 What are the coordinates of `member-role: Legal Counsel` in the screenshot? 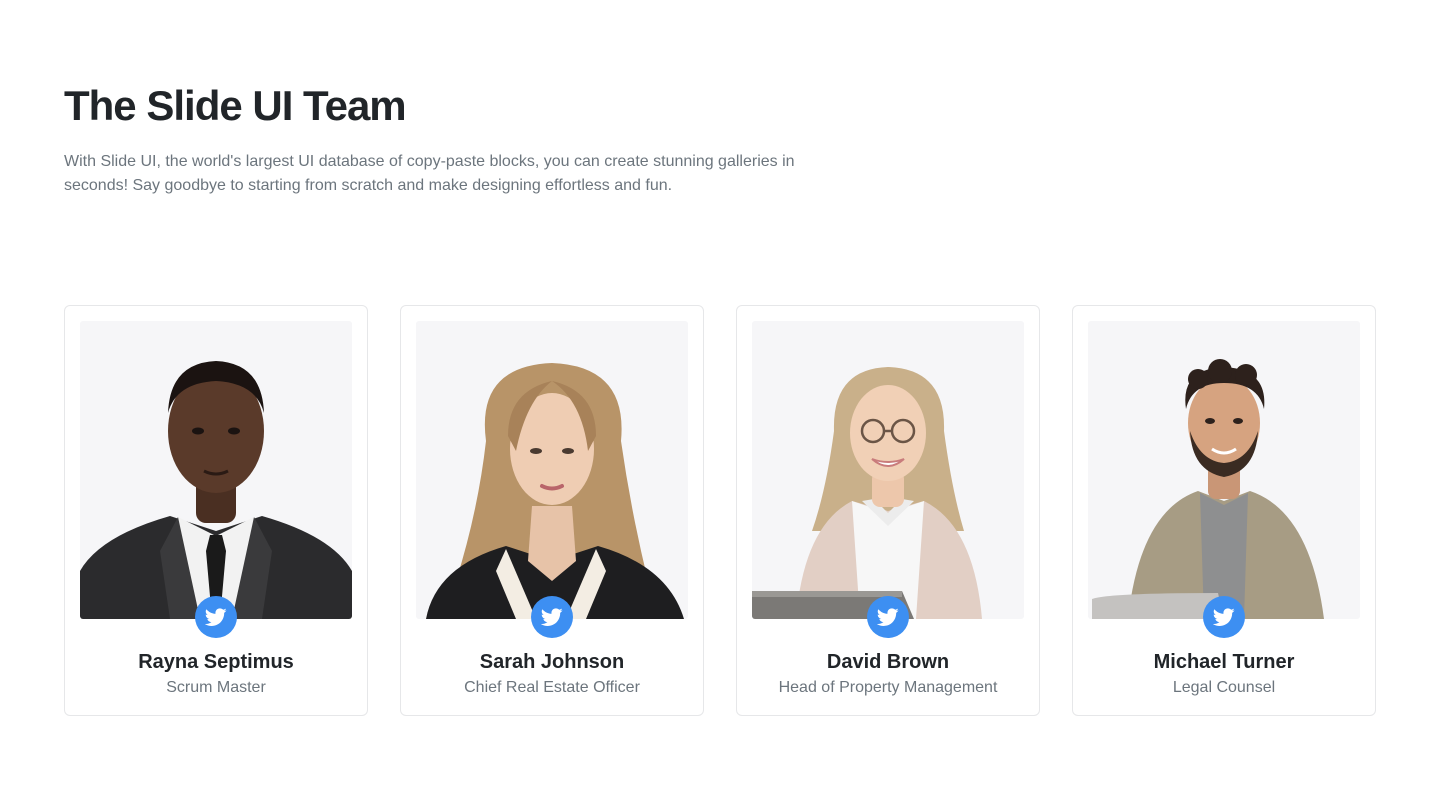 It's located at (1224, 687).